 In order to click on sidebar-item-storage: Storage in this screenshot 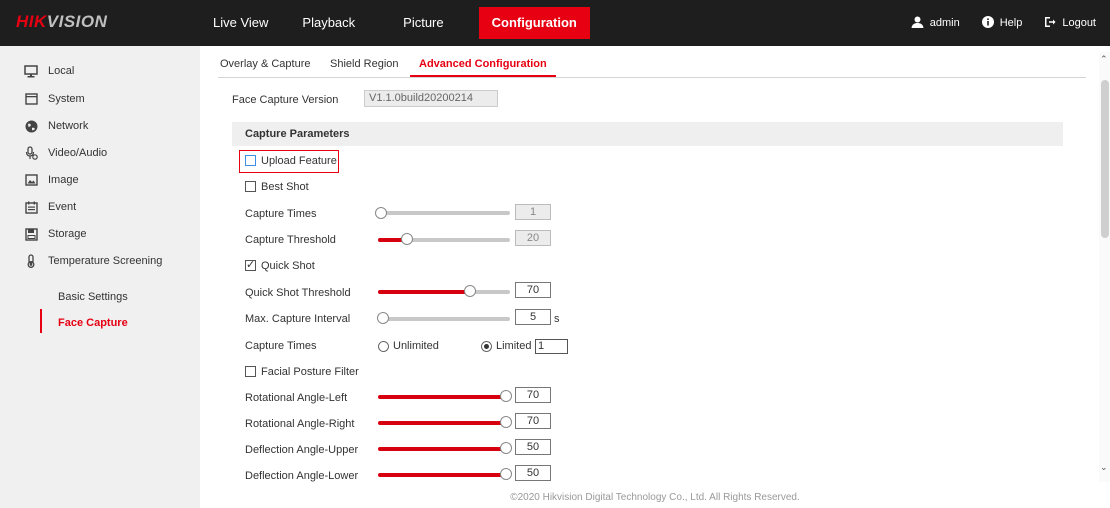, I will do `click(55, 234)`.